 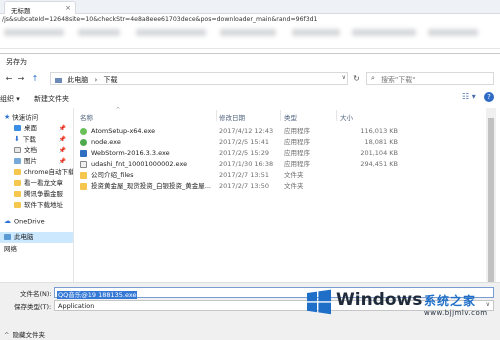 I want to click on navigation-bar: ← → ↑ 此电脑 › 下载 ∨ ↻ ⌕ 搜索"下载", so click(x=250, y=78).